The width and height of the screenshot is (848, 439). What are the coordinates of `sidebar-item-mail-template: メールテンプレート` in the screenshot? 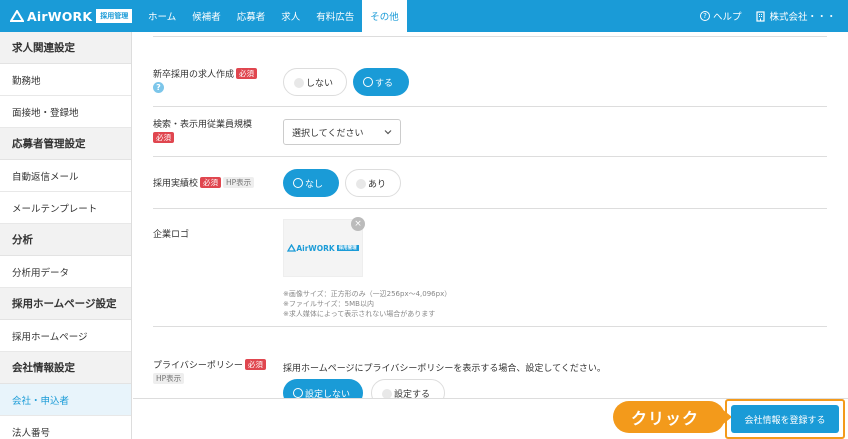 It's located at (65, 208).